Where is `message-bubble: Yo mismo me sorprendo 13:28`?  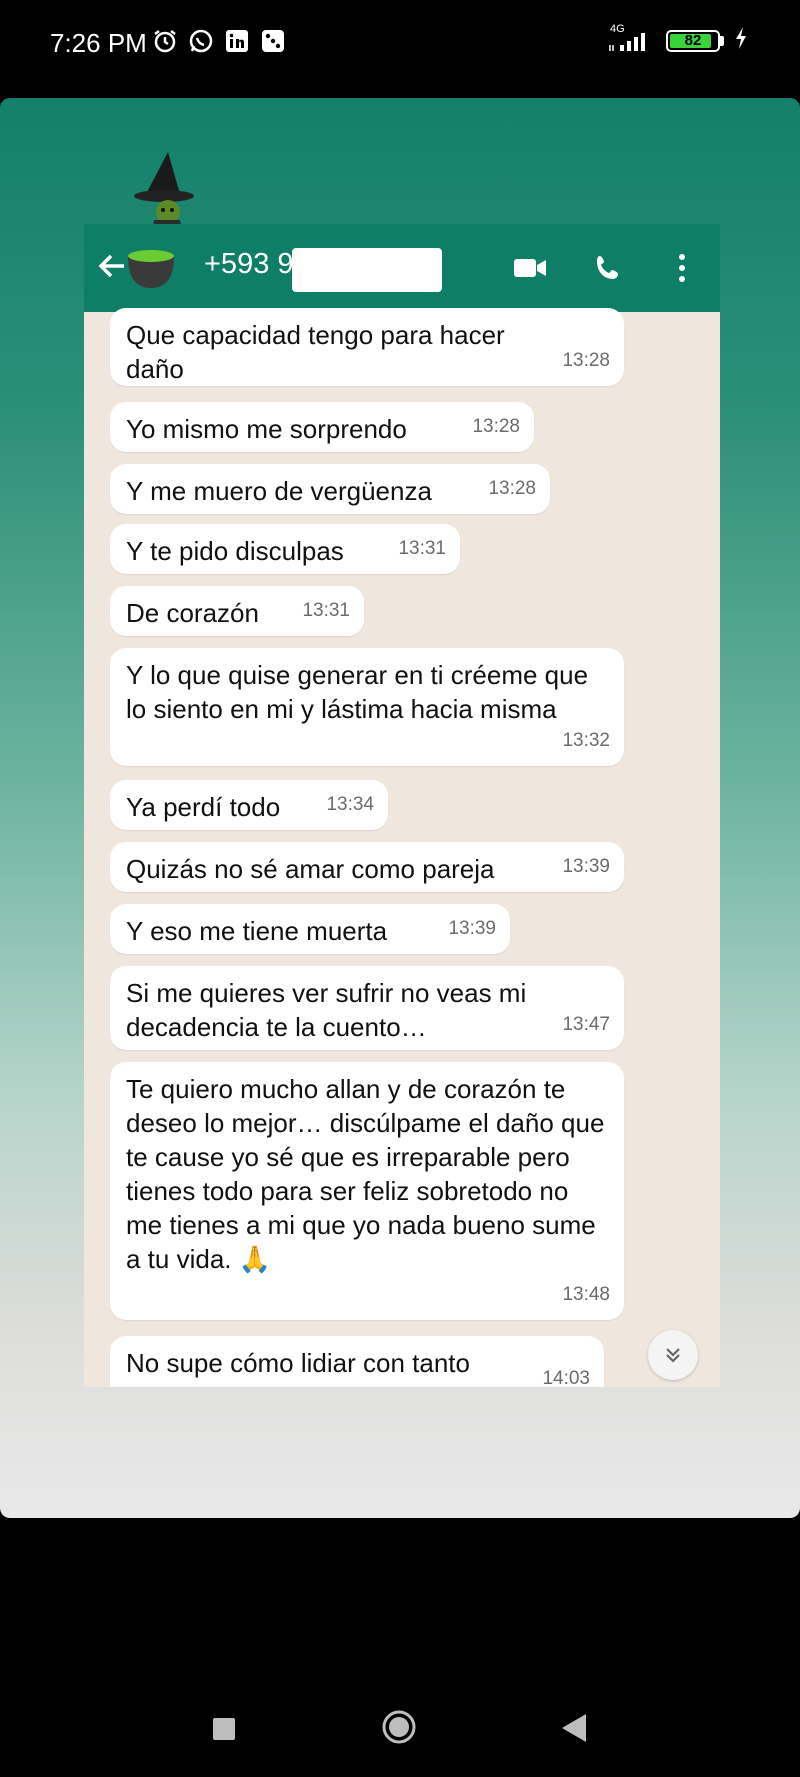 message-bubble: Yo mismo me sorprendo 13:28 is located at coordinates (322, 427).